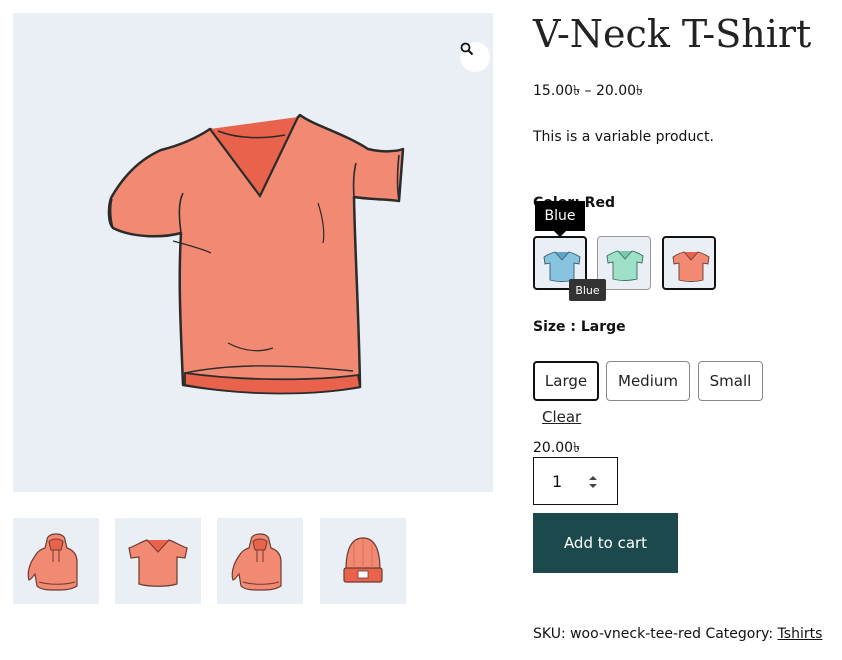 This screenshot has width=842, height=660. I want to click on swatch-red, so click(689, 263).